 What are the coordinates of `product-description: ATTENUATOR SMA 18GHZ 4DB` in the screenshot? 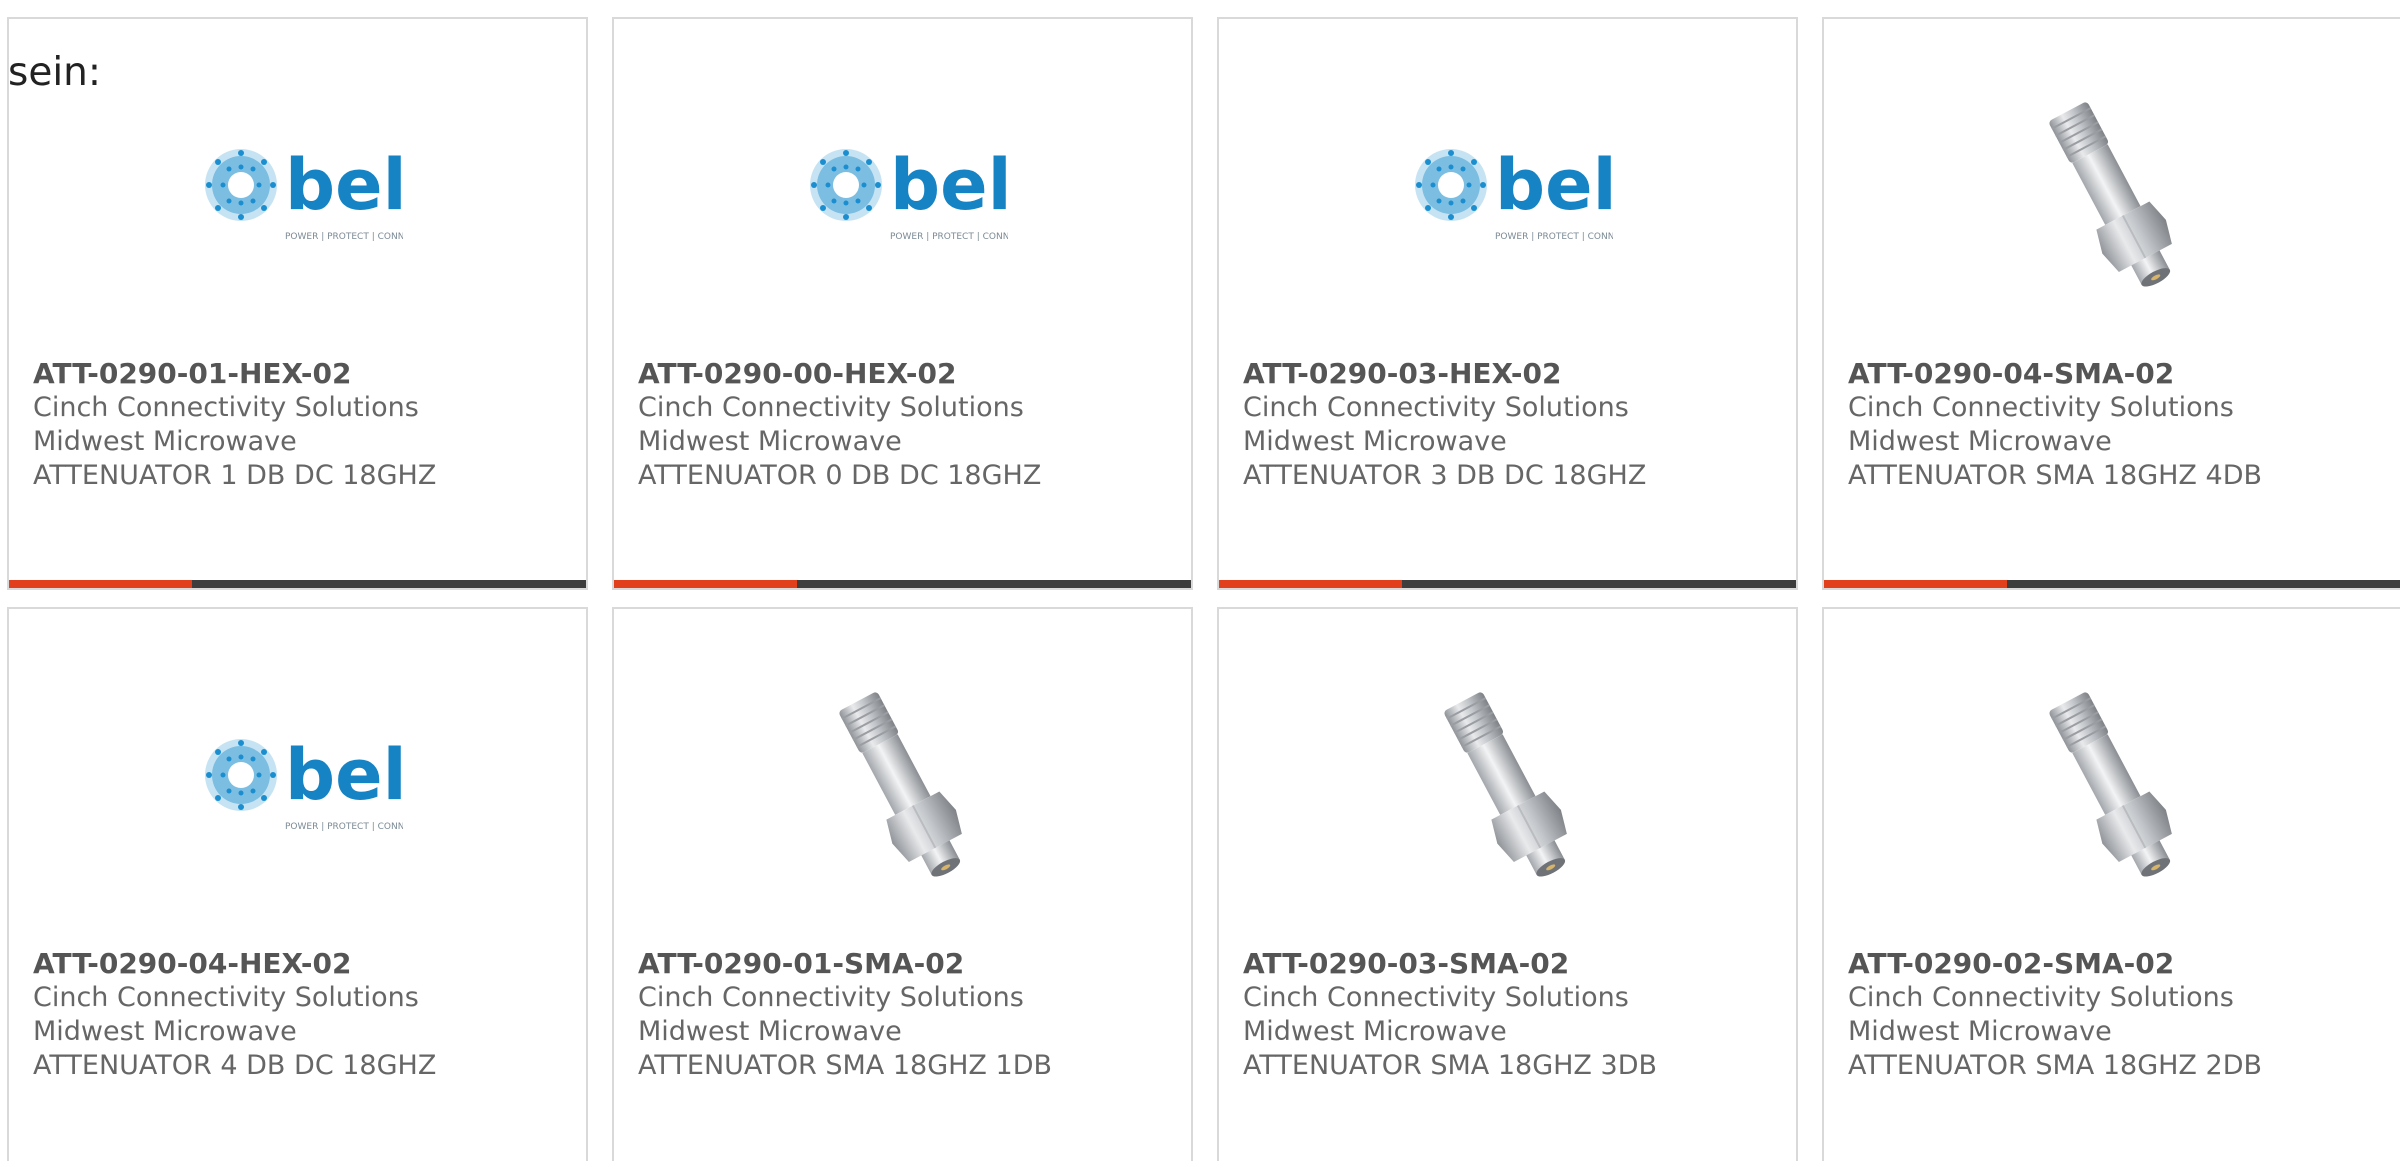 It's located at (2055, 475).